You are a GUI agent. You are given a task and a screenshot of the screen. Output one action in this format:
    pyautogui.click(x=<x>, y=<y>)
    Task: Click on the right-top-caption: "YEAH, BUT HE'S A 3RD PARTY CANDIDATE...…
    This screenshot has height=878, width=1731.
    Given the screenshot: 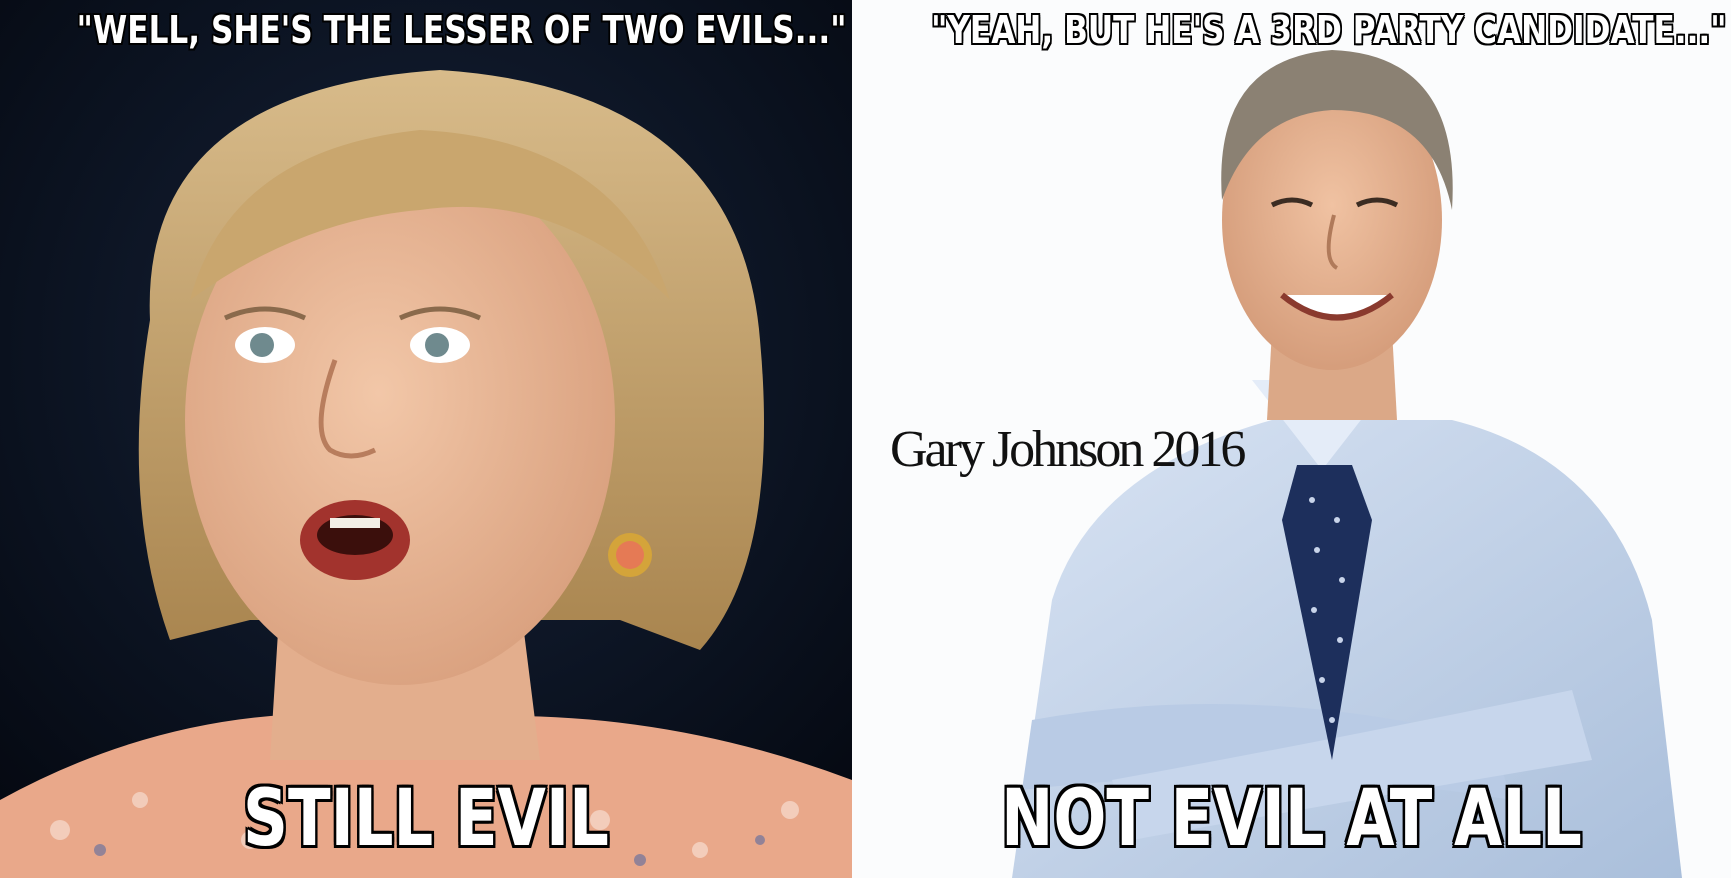 What is the action you would take?
    pyautogui.click(x=1329, y=30)
    